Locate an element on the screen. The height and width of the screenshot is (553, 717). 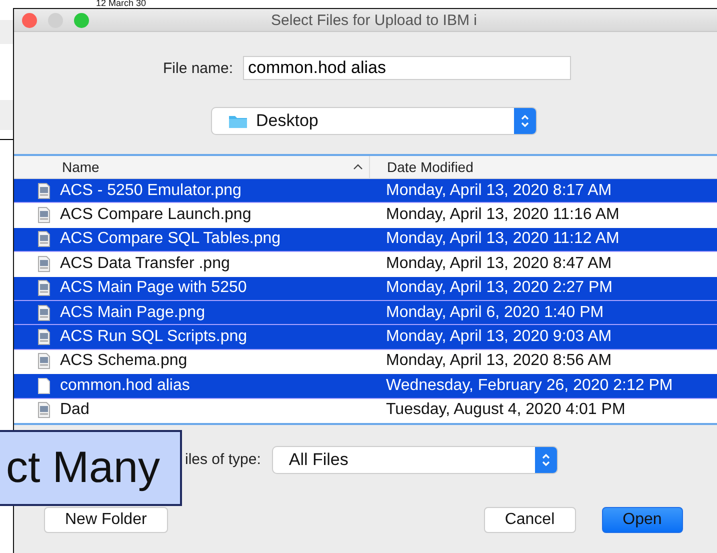
file-row: ACS Main Page with 5250 Monday, April 13, 2020 2:27 PM is located at coordinates (365, 288).